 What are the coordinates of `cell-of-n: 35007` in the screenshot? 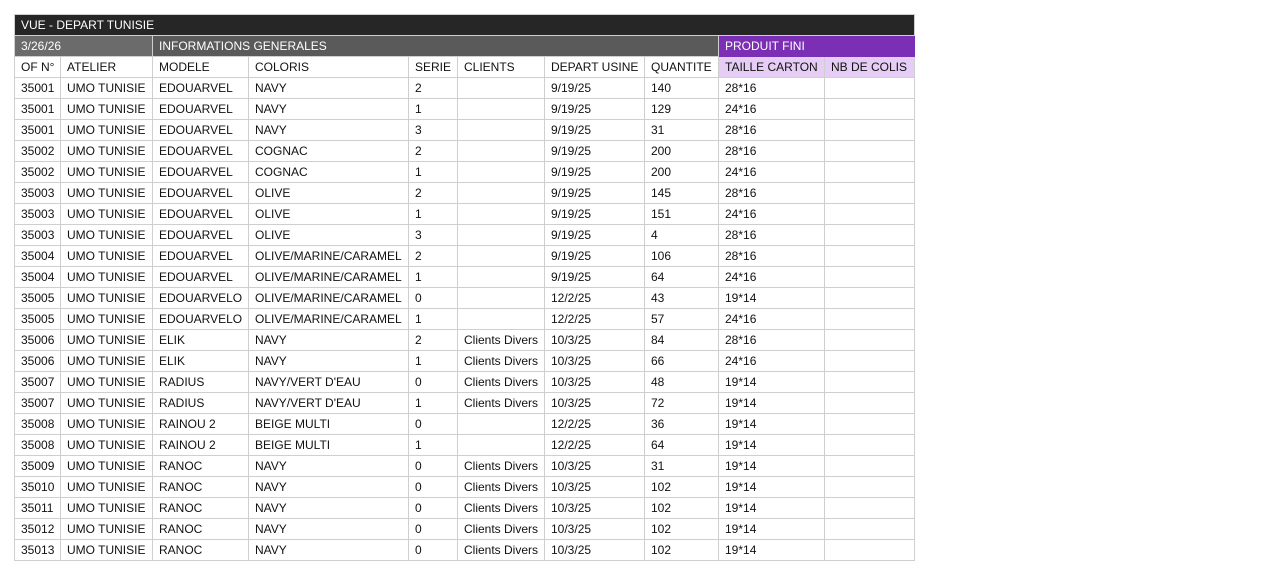 It's located at (37, 382).